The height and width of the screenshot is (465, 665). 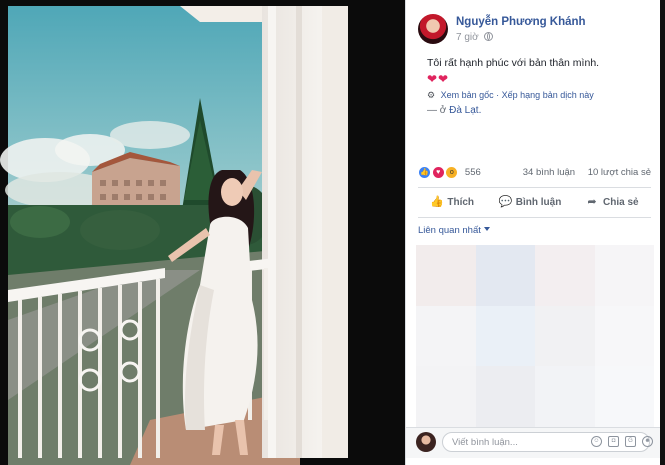 What do you see at coordinates (437, 202) in the screenshot?
I see `like-icon: 👍` at bounding box center [437, 202].